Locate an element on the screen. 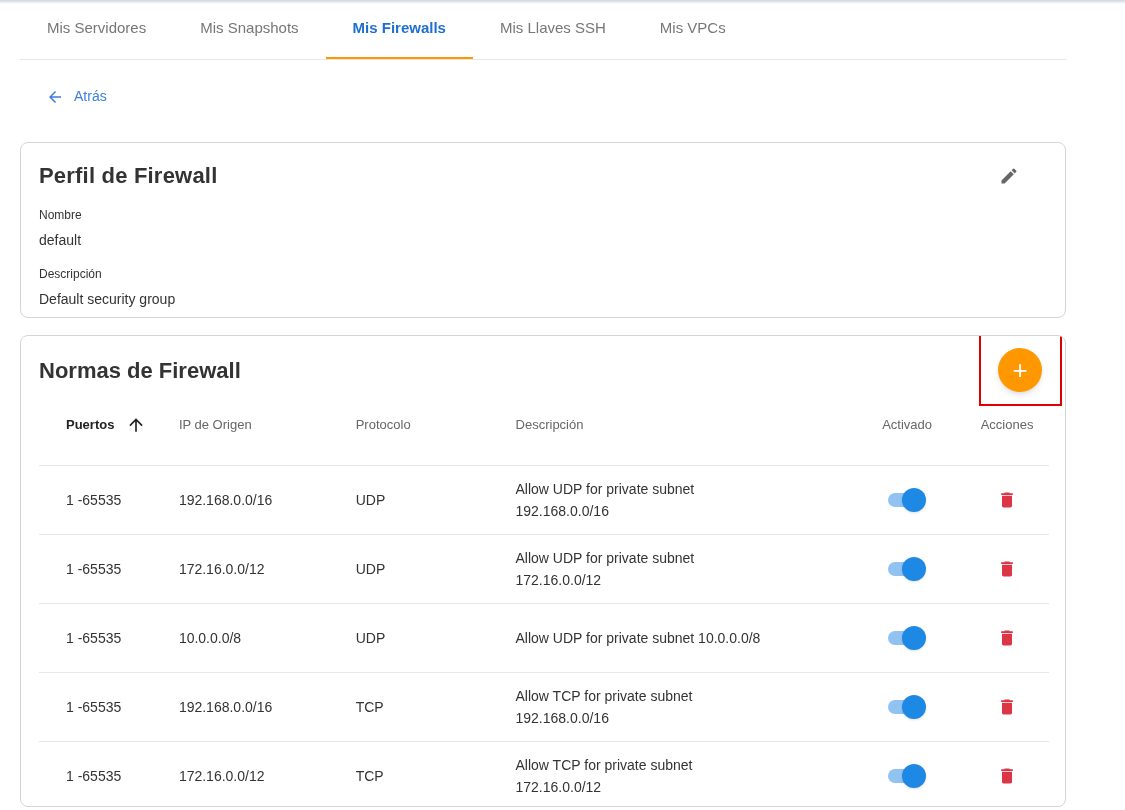 This screenshot has height=810, width=1125. tab: Mis Snapshots is located at coordinates (249, 29).